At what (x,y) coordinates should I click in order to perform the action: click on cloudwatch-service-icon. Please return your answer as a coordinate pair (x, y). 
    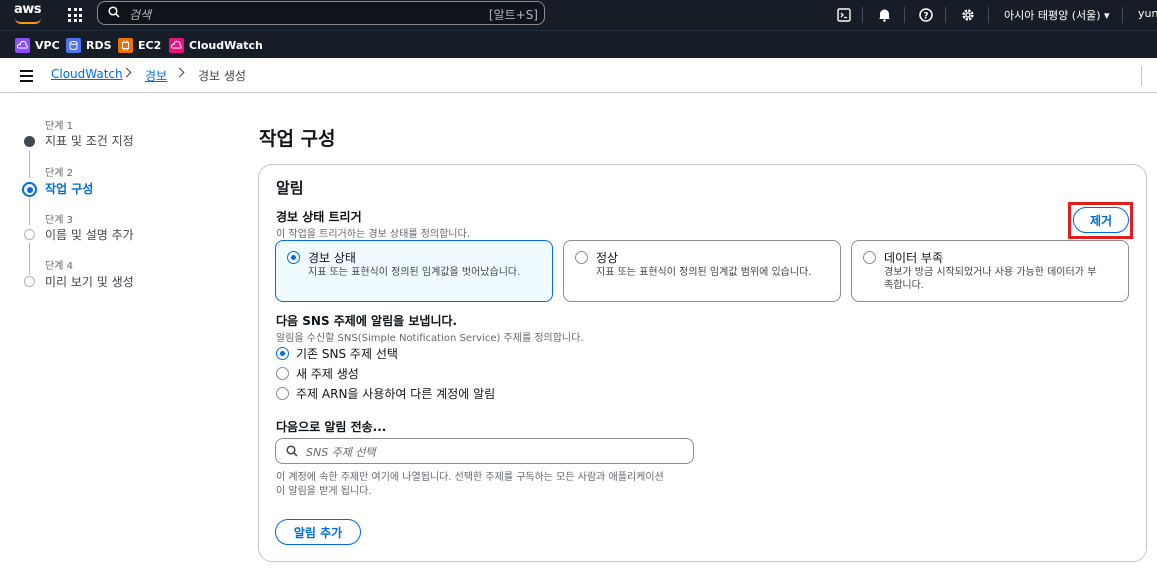
    Looking at the image, I should click on (176, 45).